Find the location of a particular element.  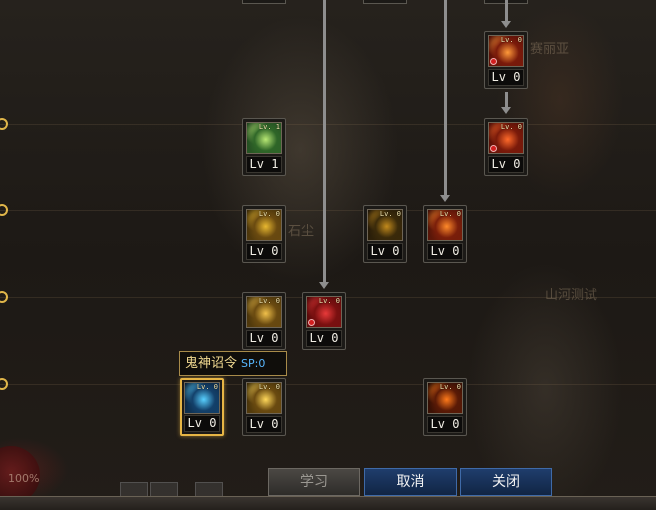

player-name-text: 山河测试 is located at coordinates (571, 295).